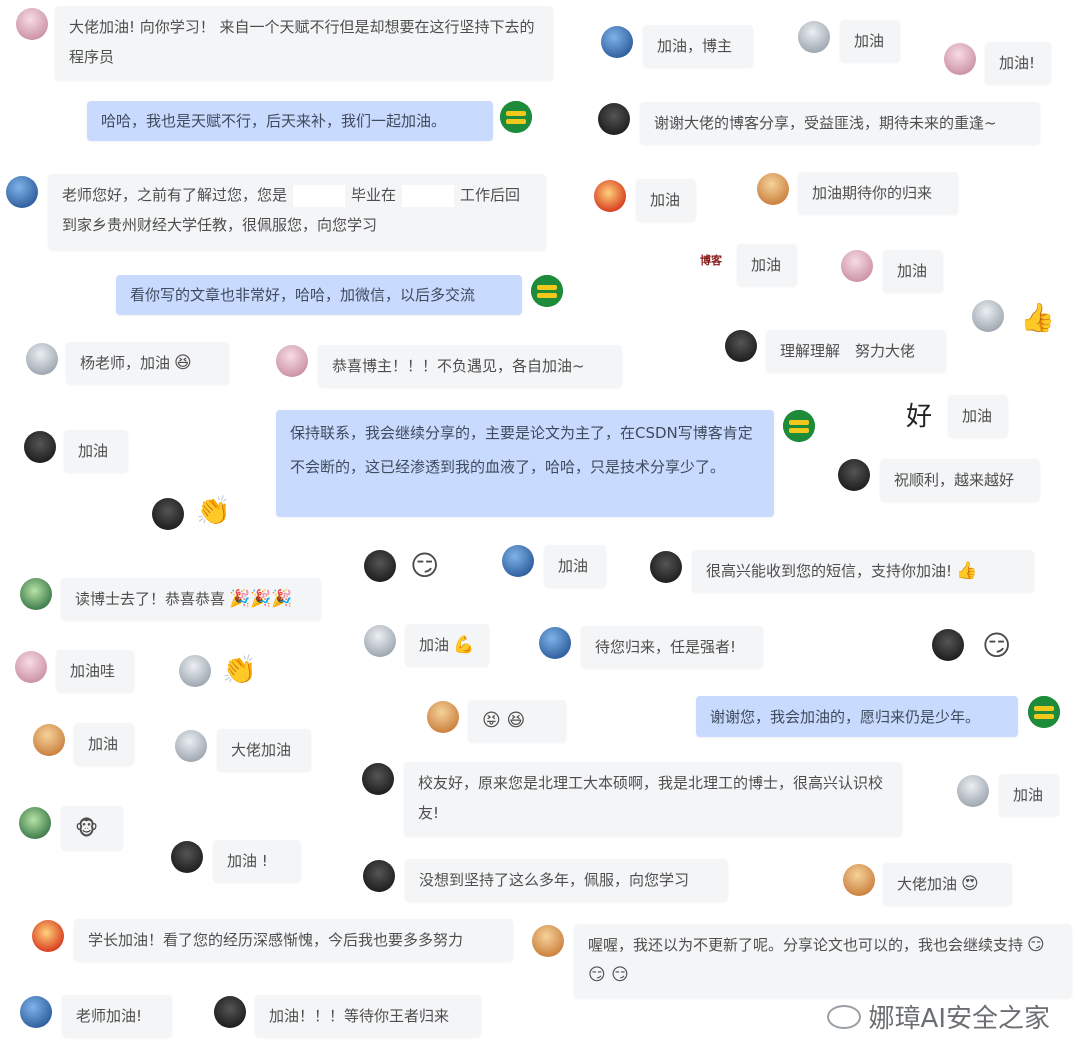  I want to click on comment-text: 大佬加油! 向你学习！ 来自一个天赋不行但是却想要在这行坚持下去的程序员, so click(302, 42).